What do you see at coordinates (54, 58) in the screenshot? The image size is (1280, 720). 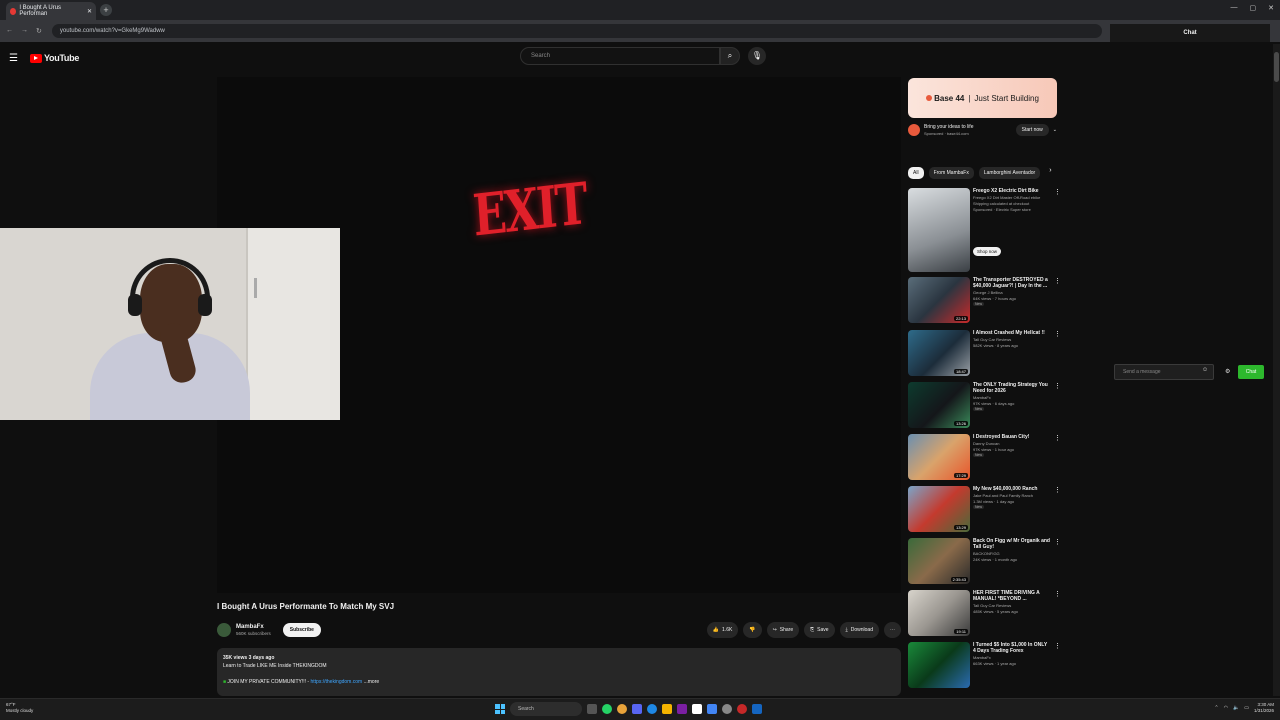 I see `youtube-logo: YouTube` at bounding box center [54, 58].